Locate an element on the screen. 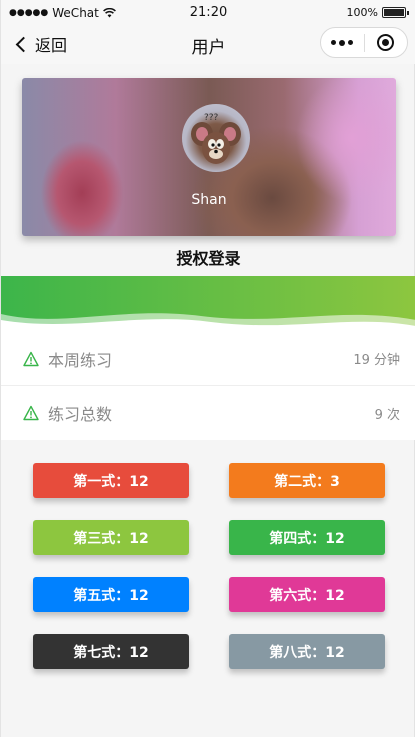 This screenshot has height=737, width=415. move-3-button: 第三式：12 is located at coordinates (111, 537).